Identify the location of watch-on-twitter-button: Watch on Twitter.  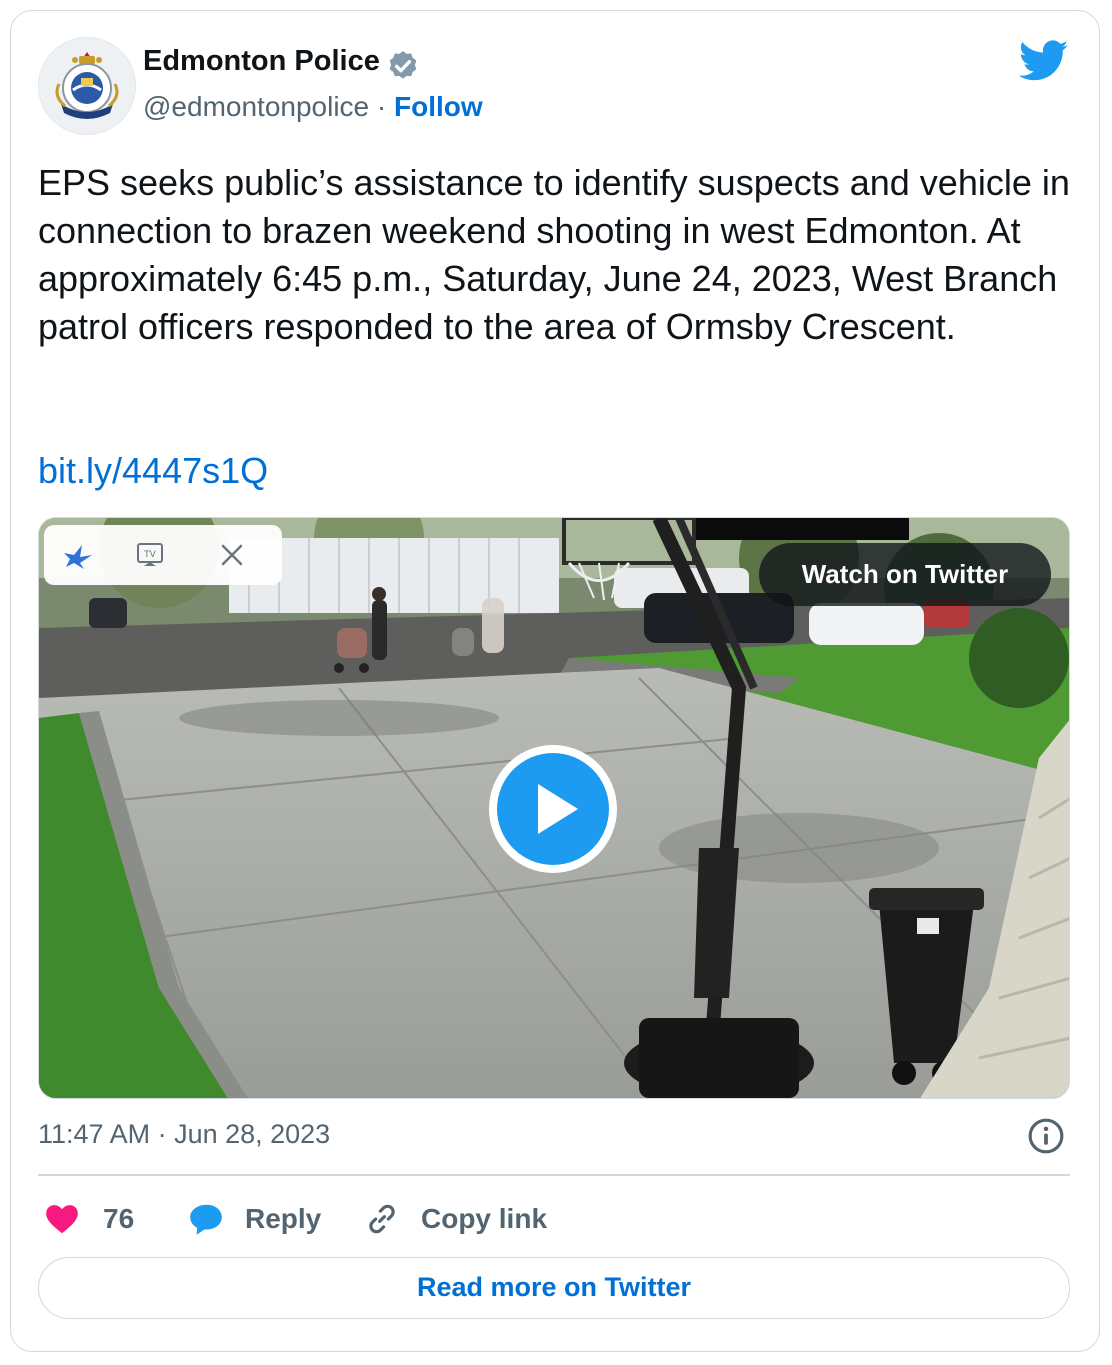
(905, 574).